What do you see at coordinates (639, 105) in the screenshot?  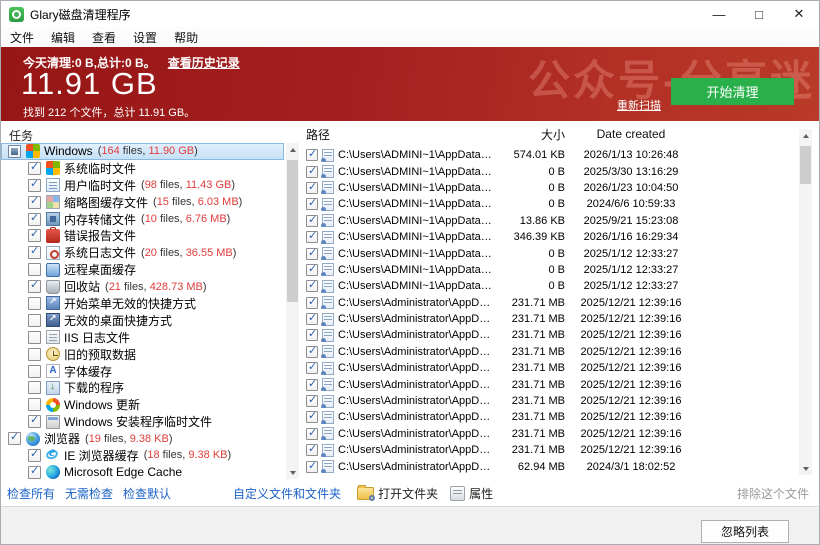 I see `rescan-link: 重新扫描` at bounding box center [639, 105].